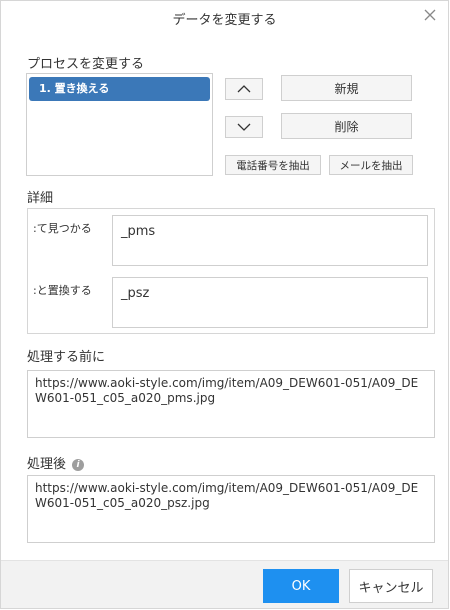 The width and height of the screenshot is (450, 610). I want to click on replace-label: :と置換する, so click(62, 290).